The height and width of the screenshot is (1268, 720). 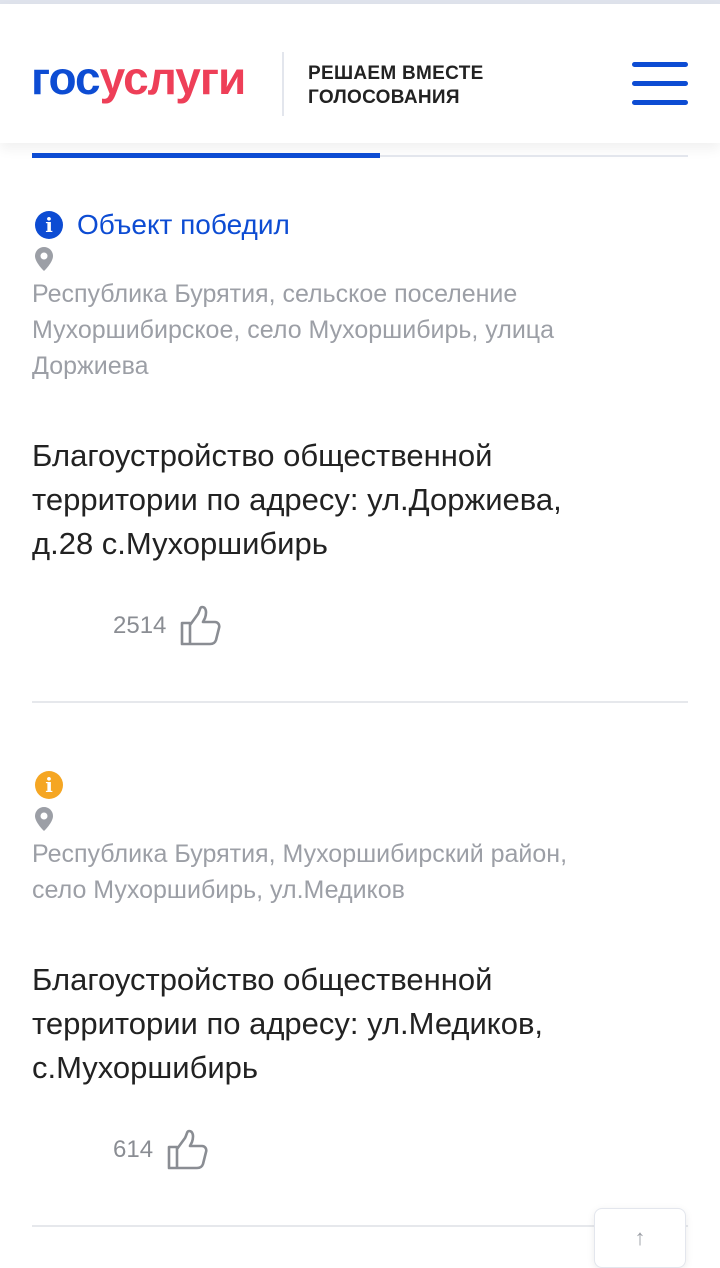 What do you see at coordinates (297, 499) in the screenshot?
I see `title-line: территории по адресу: ул.Доржиева,` at bounding box center [297, 499].